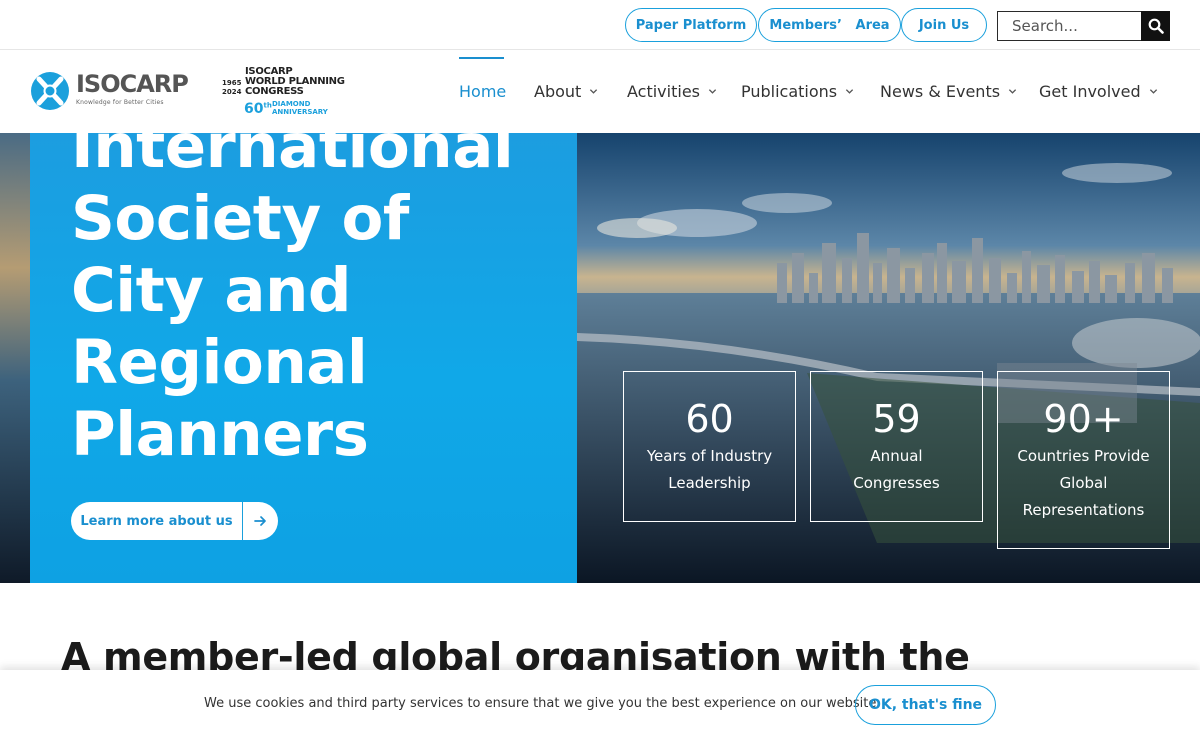 Image resolution: width=1200 pixels, height=740 pixels. I want to click on active-nav-indicator, so click(481, 58).